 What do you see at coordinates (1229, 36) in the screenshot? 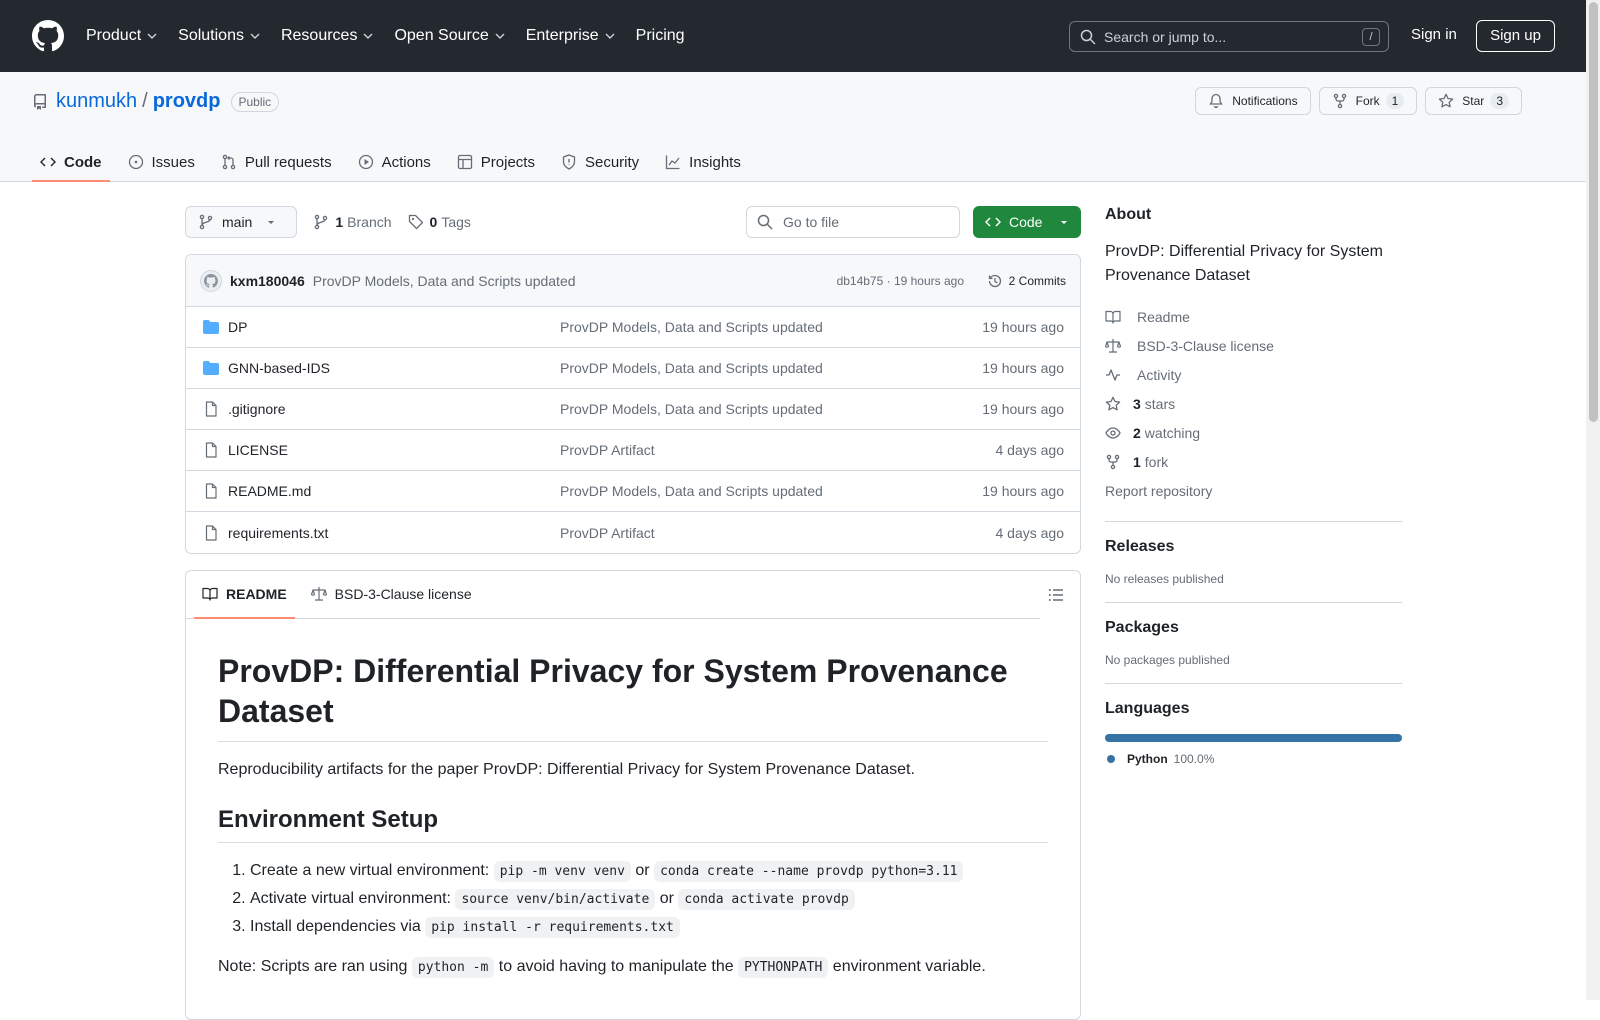
I see `global-search-input: Search or jump to... /` at bounding box center [1229, 36].